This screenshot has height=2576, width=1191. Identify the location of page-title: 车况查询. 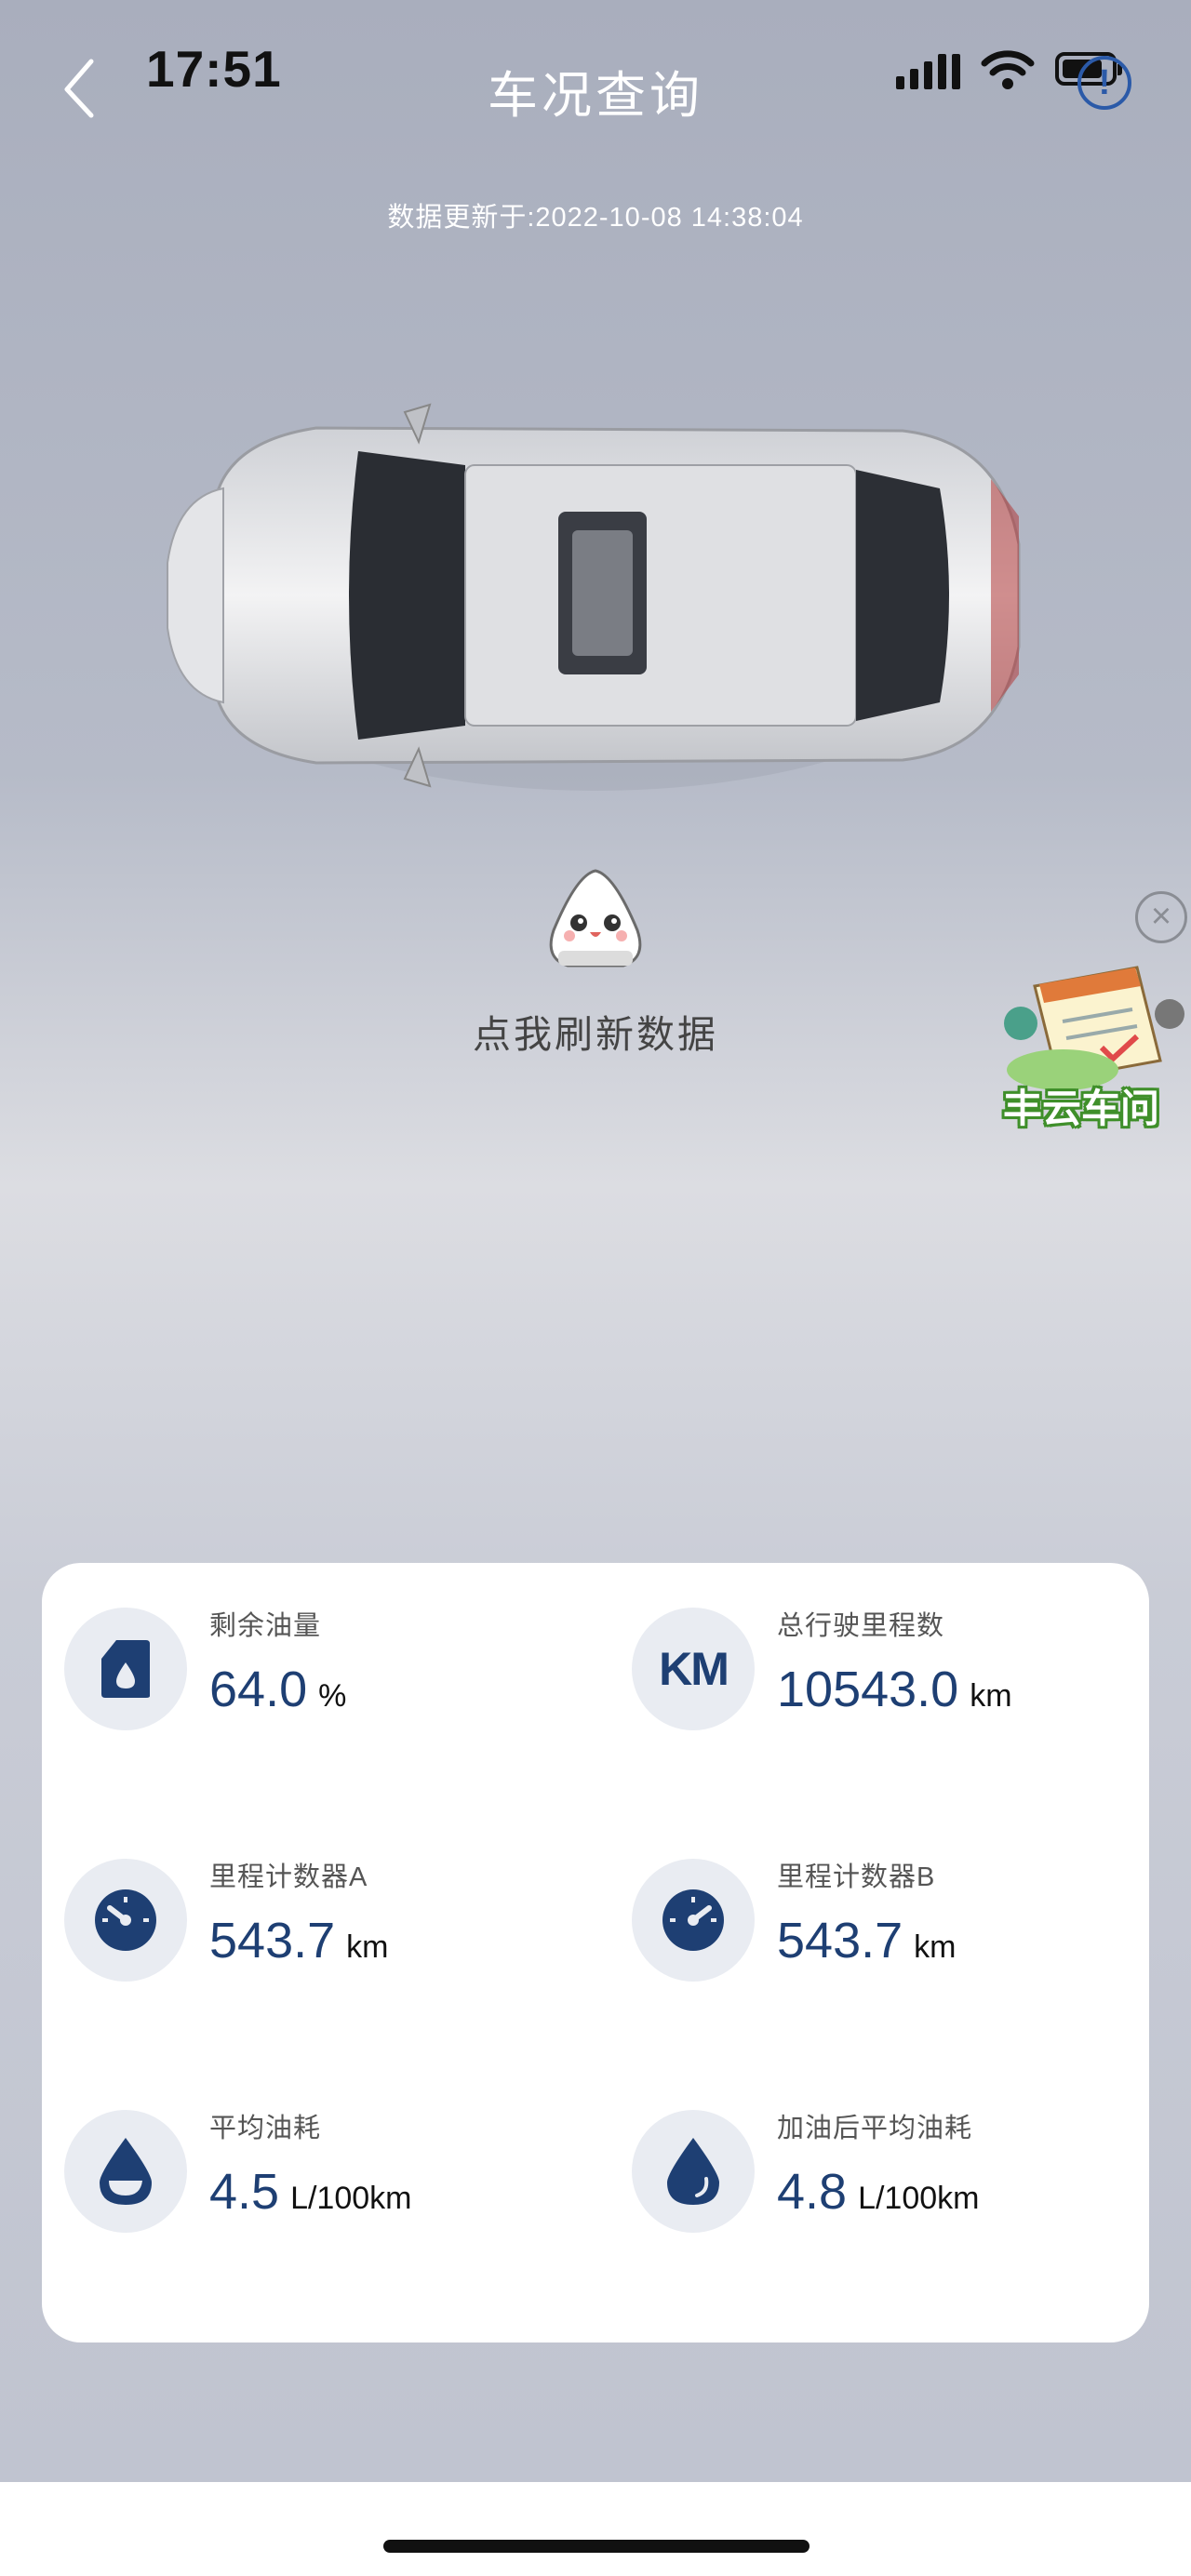
(595, 96).